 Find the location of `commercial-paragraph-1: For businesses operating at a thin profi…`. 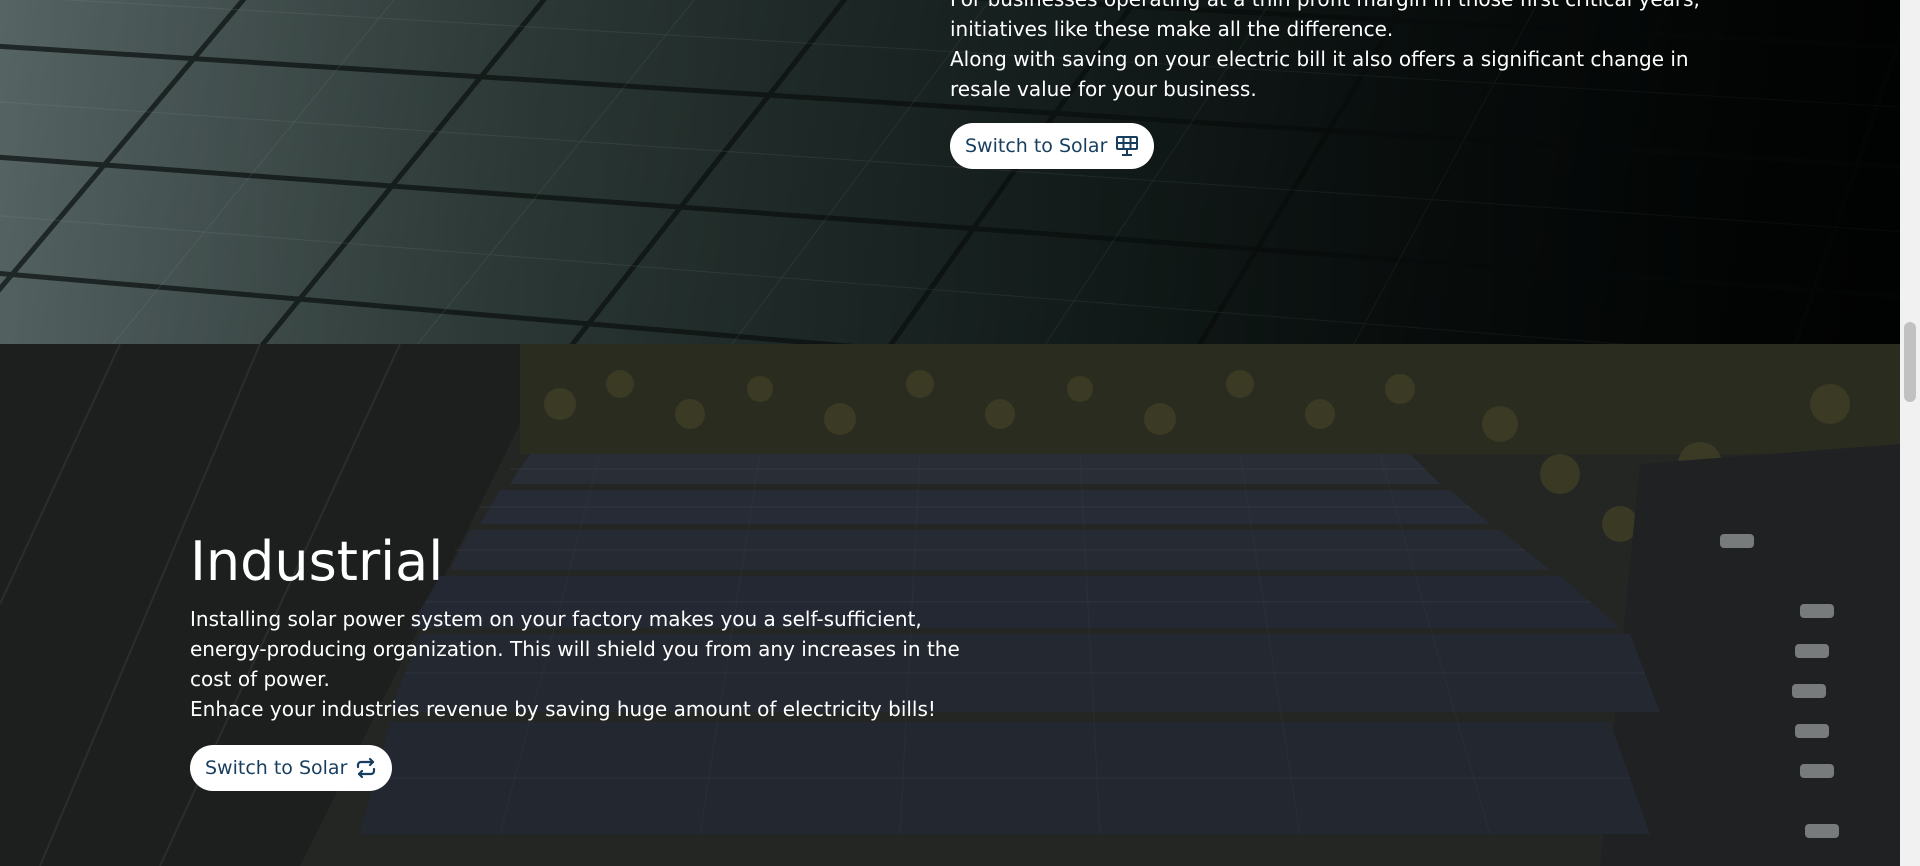

commercial-paragraph-1: For businesses operating at a thin profi… is located at coordinates (1325, 20).